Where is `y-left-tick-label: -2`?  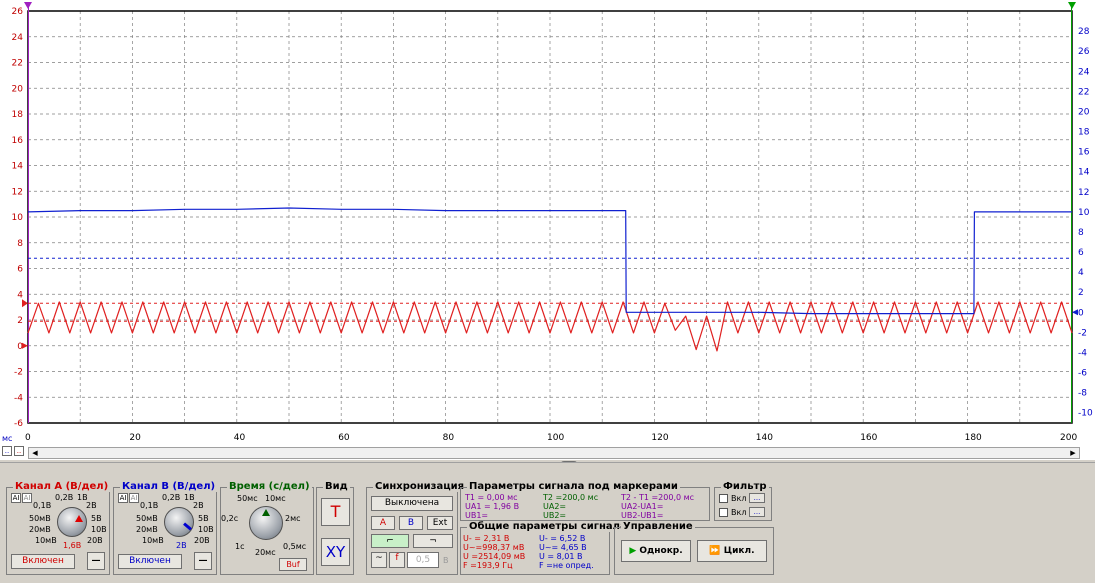
y-left-tick-label: -2 is located at coordinates (18, 373).